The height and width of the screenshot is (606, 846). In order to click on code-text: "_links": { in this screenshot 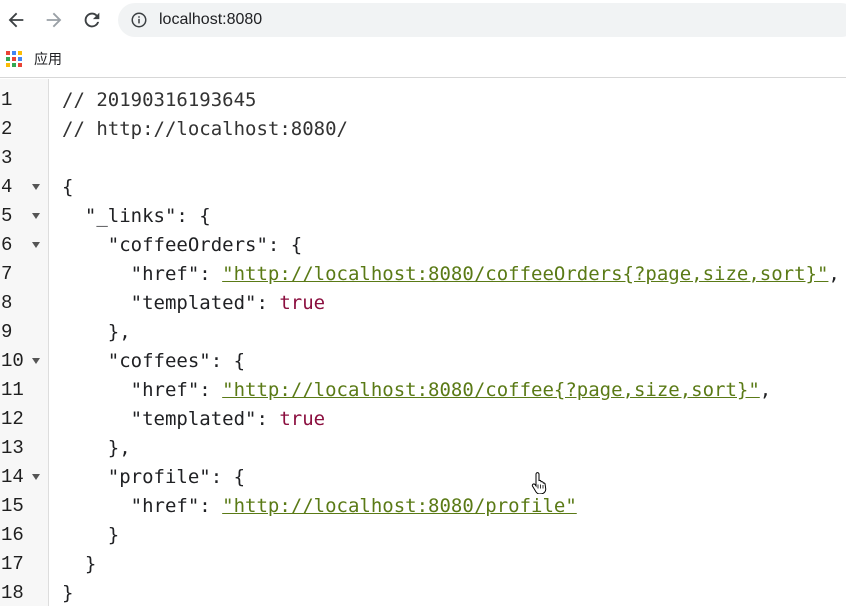, I will do `click(136, 216)`.